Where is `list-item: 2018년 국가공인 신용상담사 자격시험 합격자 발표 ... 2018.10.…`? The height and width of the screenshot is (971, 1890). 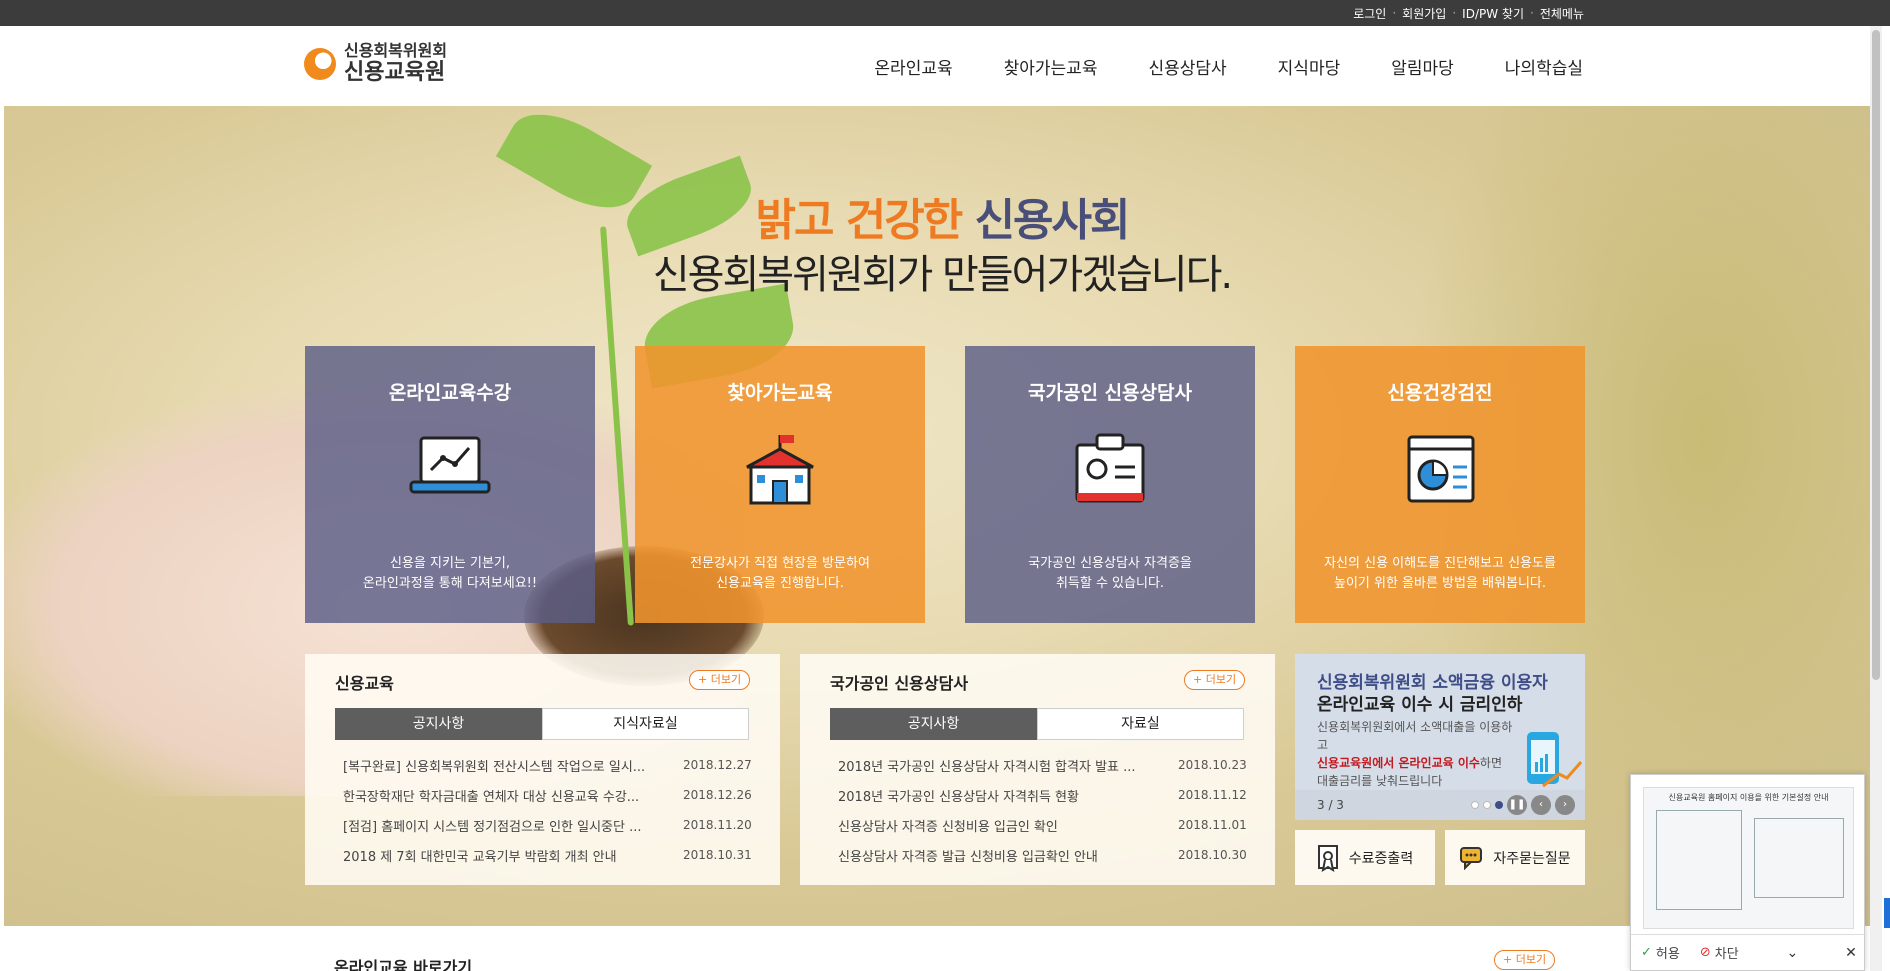 list-item: 2018년 국가공인 신용상담사 자격시험 합격자 발표 ... 2018.10.… is located at coordinates (1042, 765).